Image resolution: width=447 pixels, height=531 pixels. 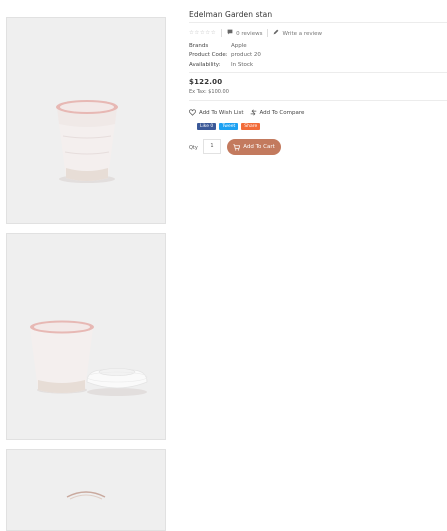 I want to click on spec-key: Brands, so click(x=199, y=45).